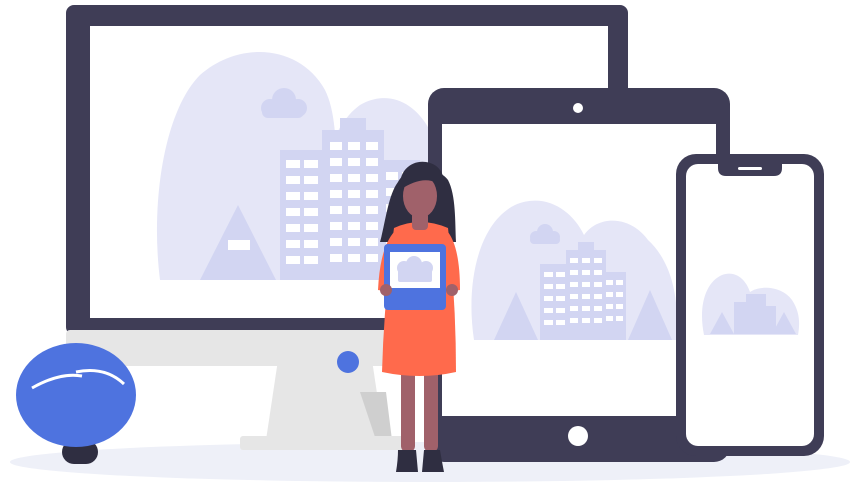  I want to click on monitor-tree-window, so click(239, 245).